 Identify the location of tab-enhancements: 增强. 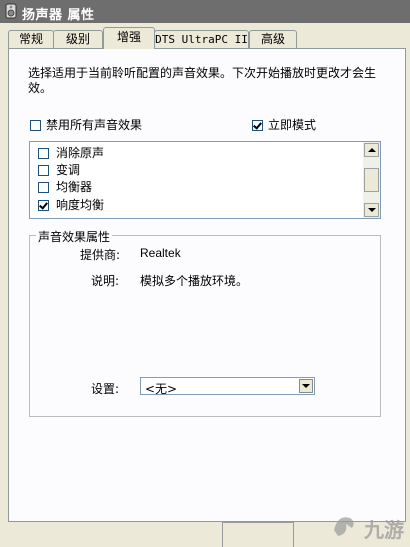
(129, 38).